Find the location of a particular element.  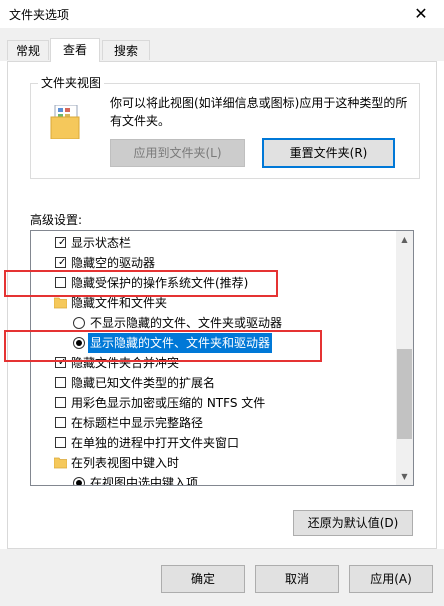

advanced-settings-label: 高级设置: is located at coordinates (56, 220).